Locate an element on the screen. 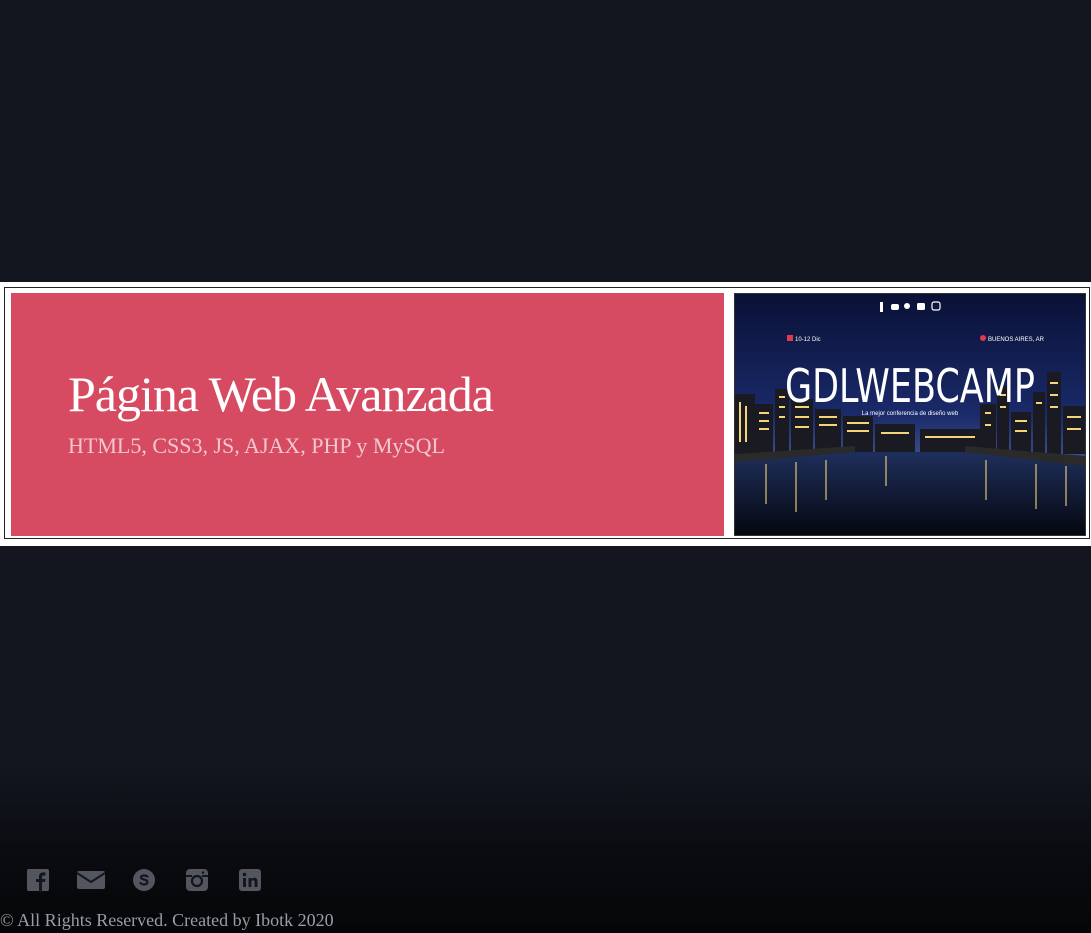 Image resolution: width=1091 pixels, height=933 pixels. footer-social-links is located at coordinates (156, 880).